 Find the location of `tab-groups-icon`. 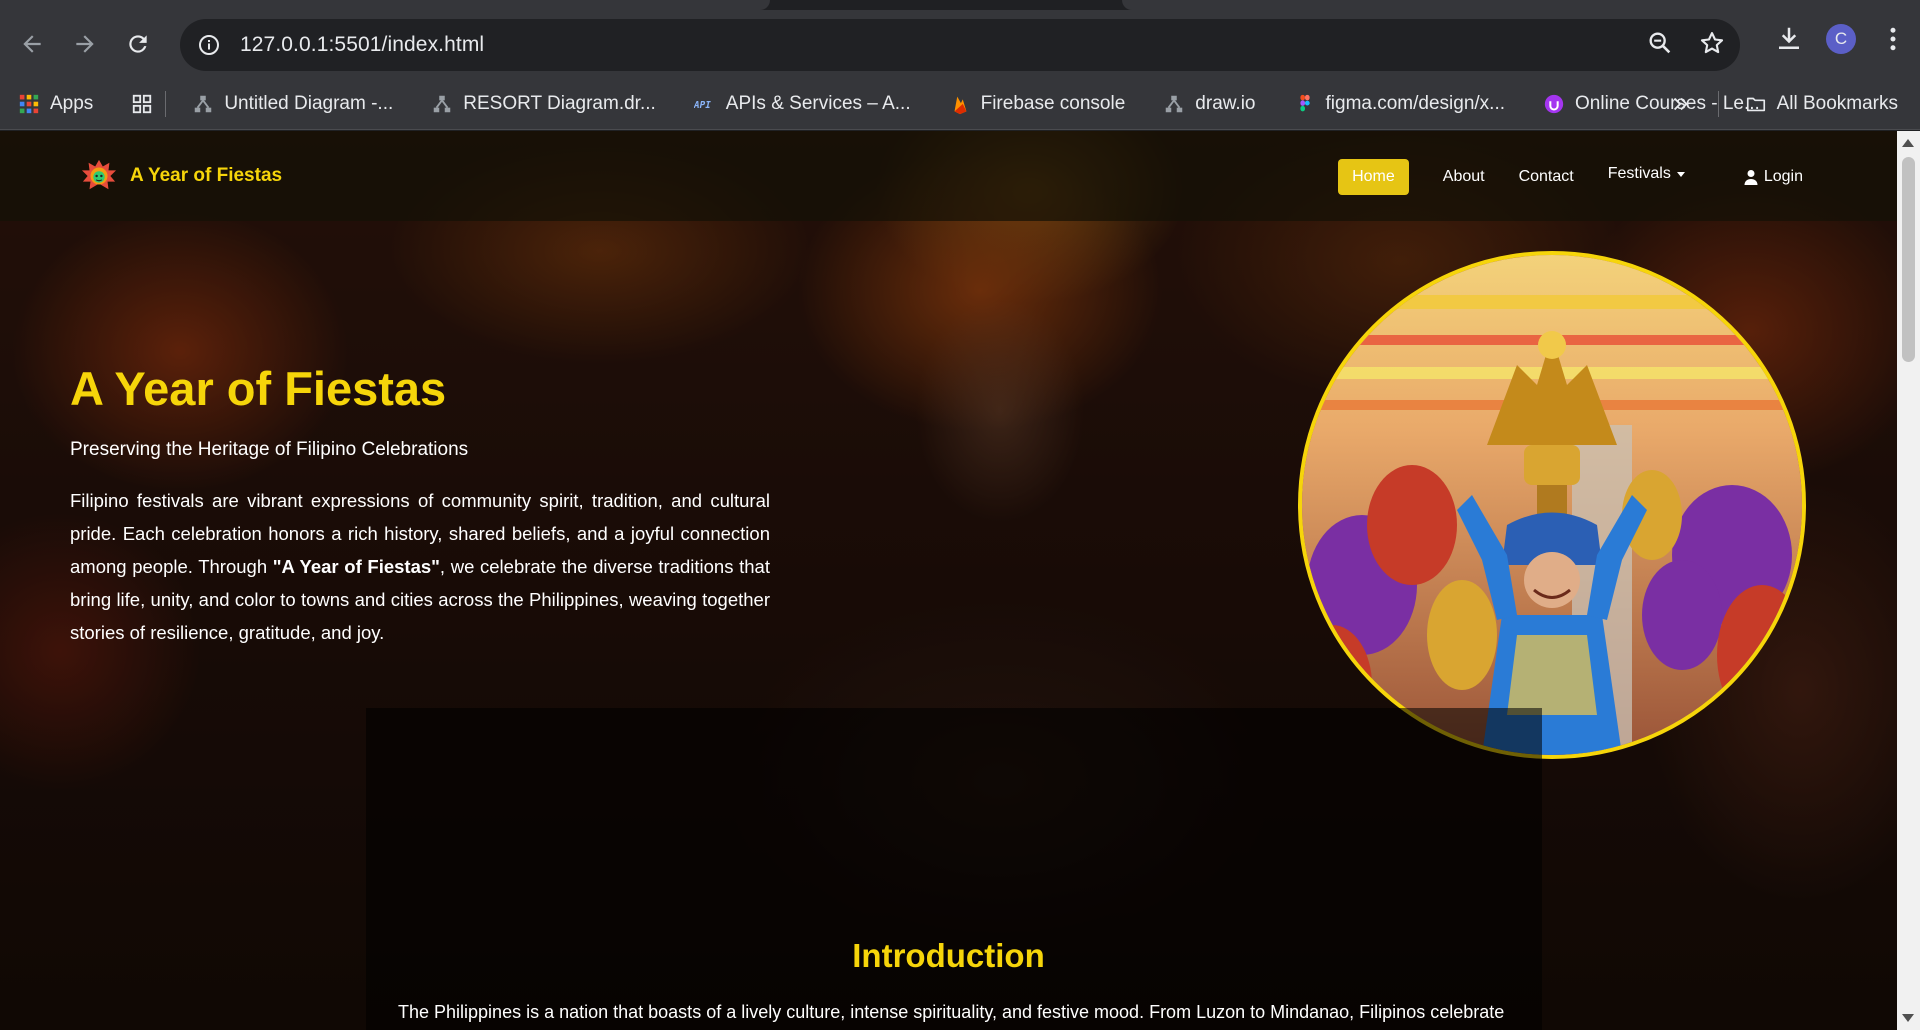

tab-groups-icon is located at coordinates (142, 103).